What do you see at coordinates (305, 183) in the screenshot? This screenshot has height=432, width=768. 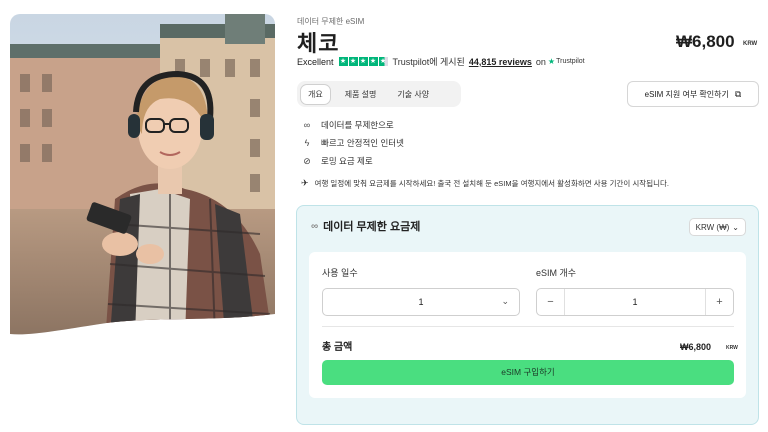 I see `plane-icon: ✈` at bounding box center [305, 183].